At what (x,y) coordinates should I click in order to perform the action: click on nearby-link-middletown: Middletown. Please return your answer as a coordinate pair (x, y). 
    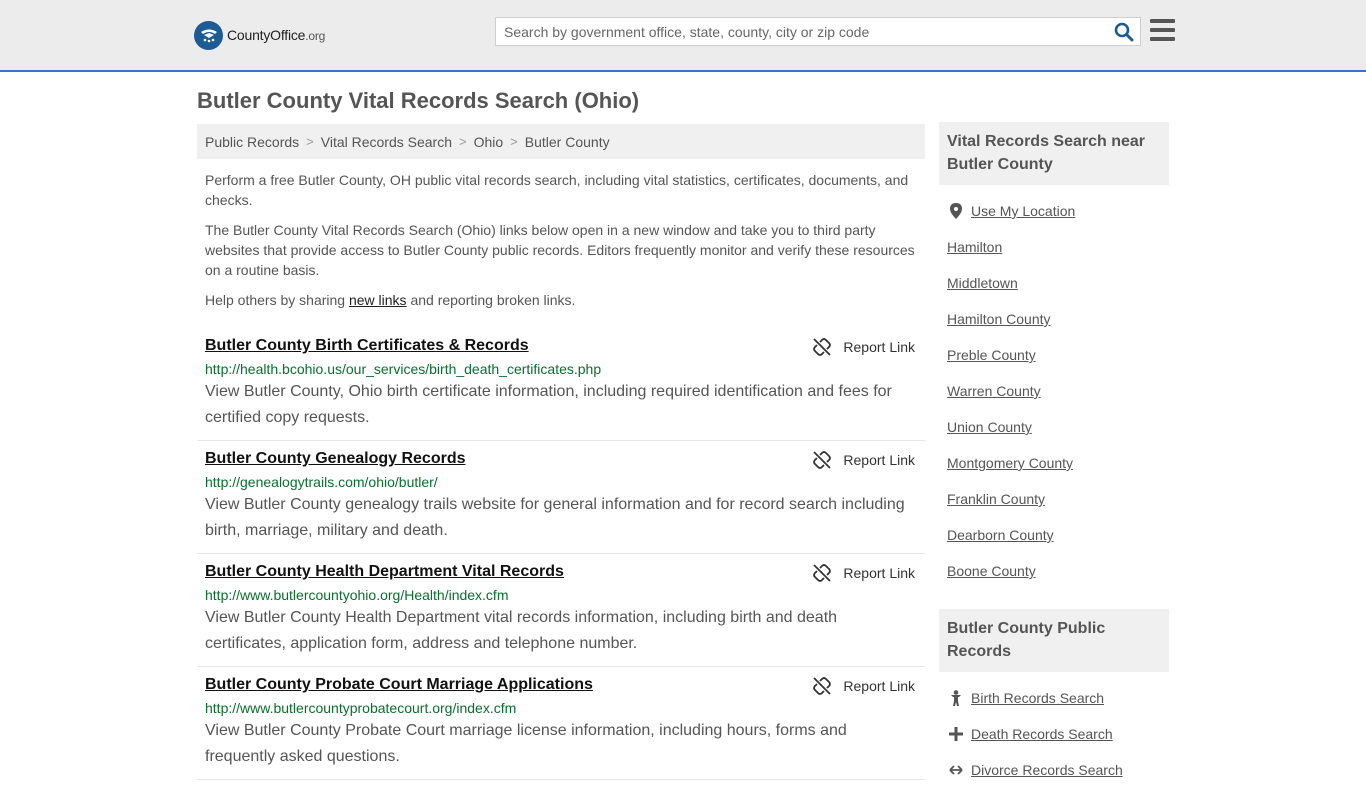
    Looking at the image, I should click on (982, 283).